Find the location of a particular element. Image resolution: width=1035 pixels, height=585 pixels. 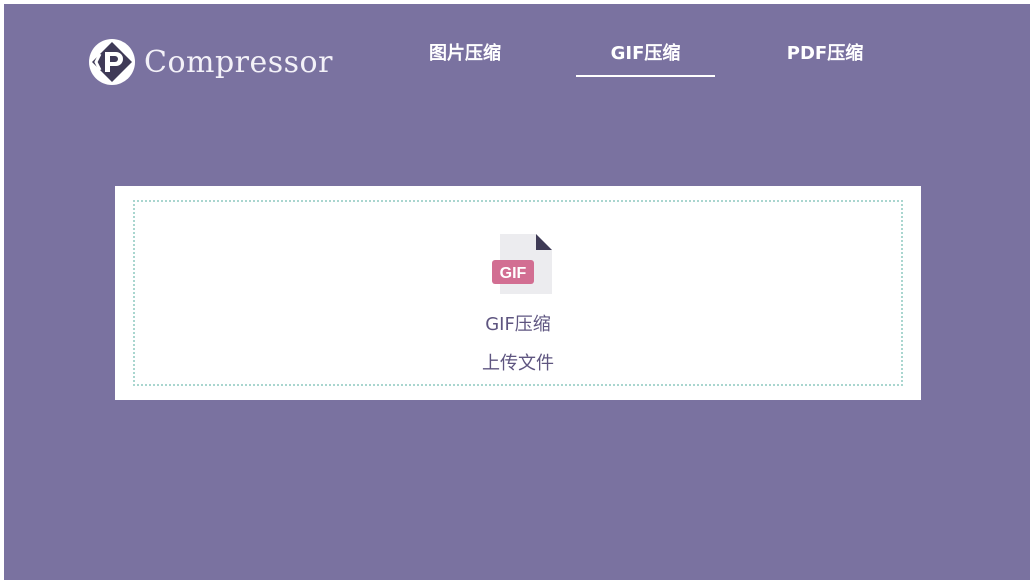

nav-gif-compress: GIF压缩 is located at coordinates (645, 60).